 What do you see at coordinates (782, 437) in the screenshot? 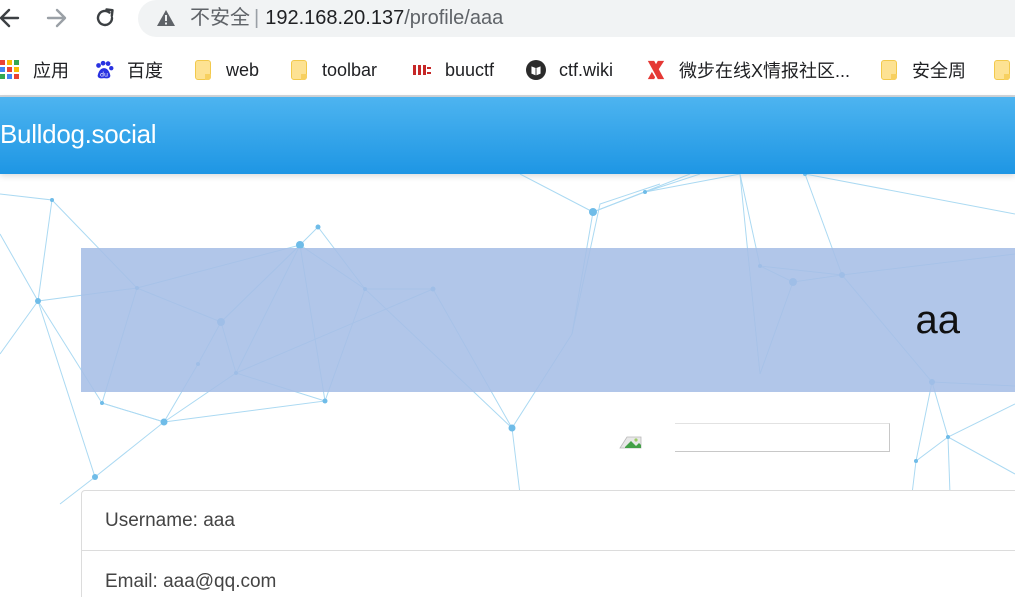
I see `image-frame` at bounding box center [782, 437].